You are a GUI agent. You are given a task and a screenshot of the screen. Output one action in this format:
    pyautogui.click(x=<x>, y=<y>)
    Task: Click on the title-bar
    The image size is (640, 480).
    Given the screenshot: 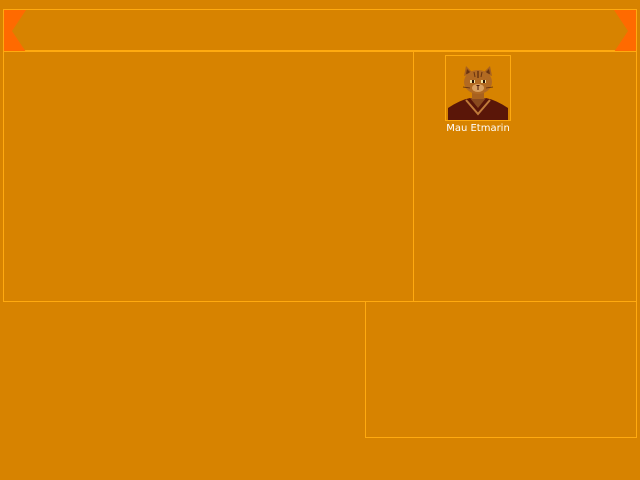 What is the action you would take?
    pyautogui.click(x=320, y=30)
    